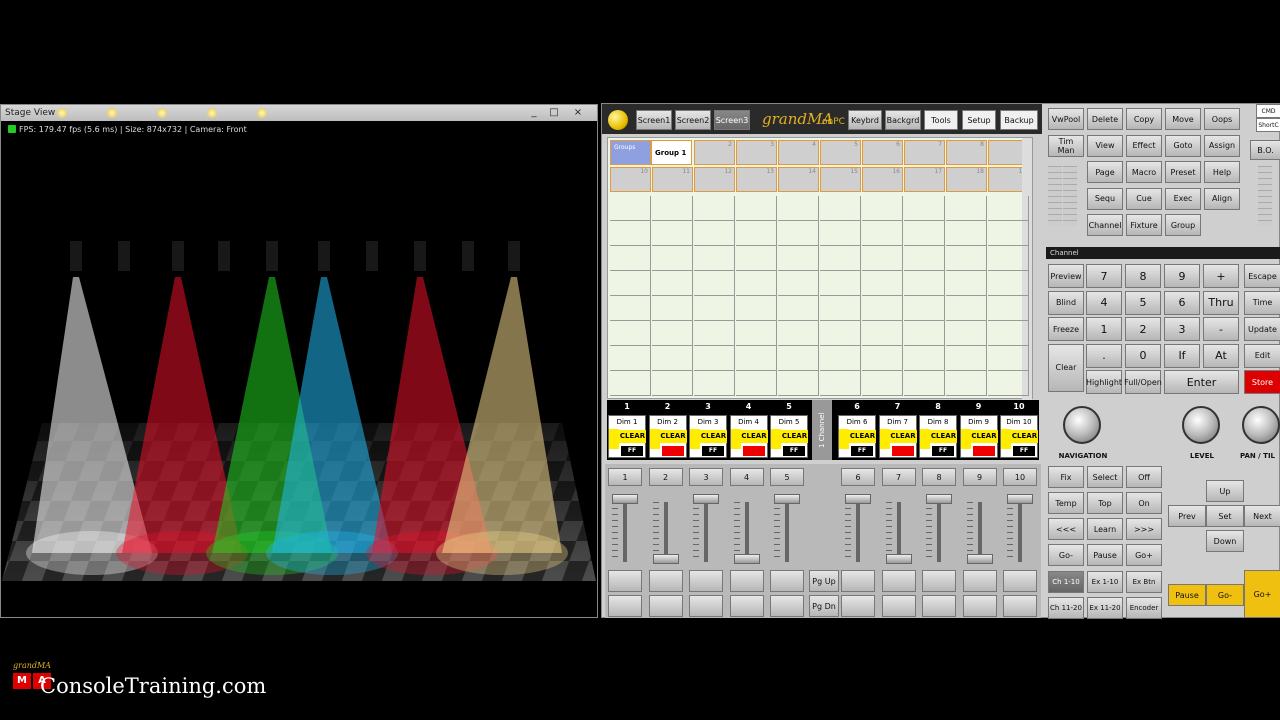 The image size is (1280, 720). I want to click on key-pause: Pause, so click(1105, 555).